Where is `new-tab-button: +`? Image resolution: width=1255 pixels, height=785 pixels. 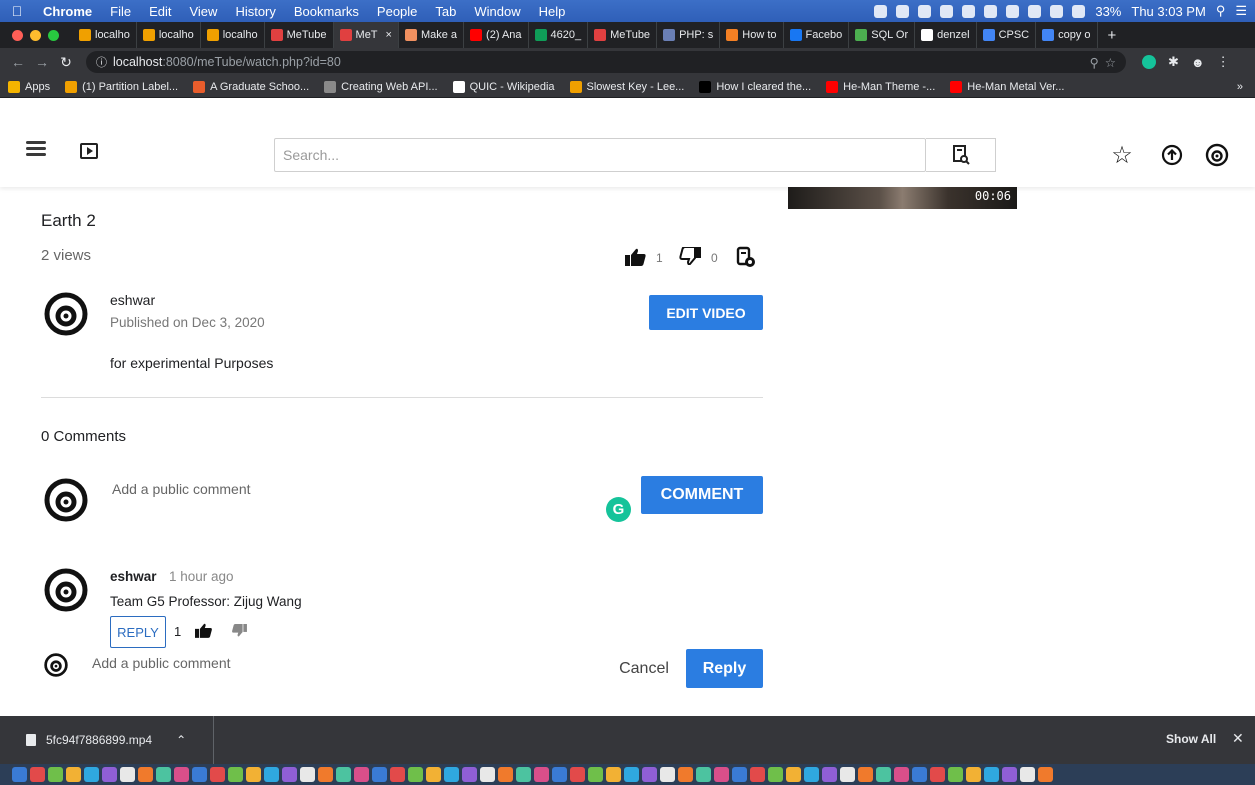
new-tab-button: + is located at coordinates (1112, 35).